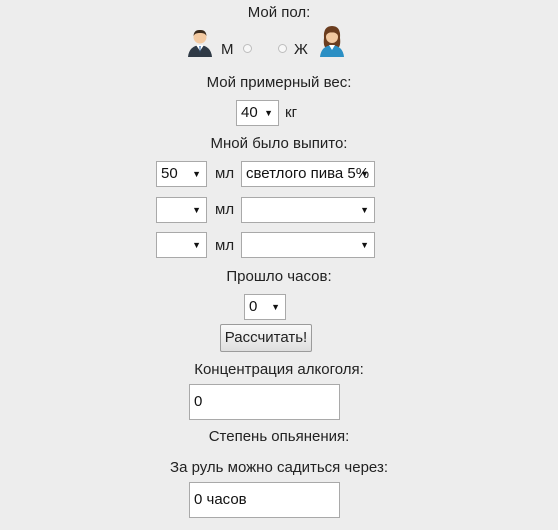 The image size is (558, 530). Describe the element at coordinates (308, 210) in the screenshot. I see `drink-type-select-2: ▼` at that location.